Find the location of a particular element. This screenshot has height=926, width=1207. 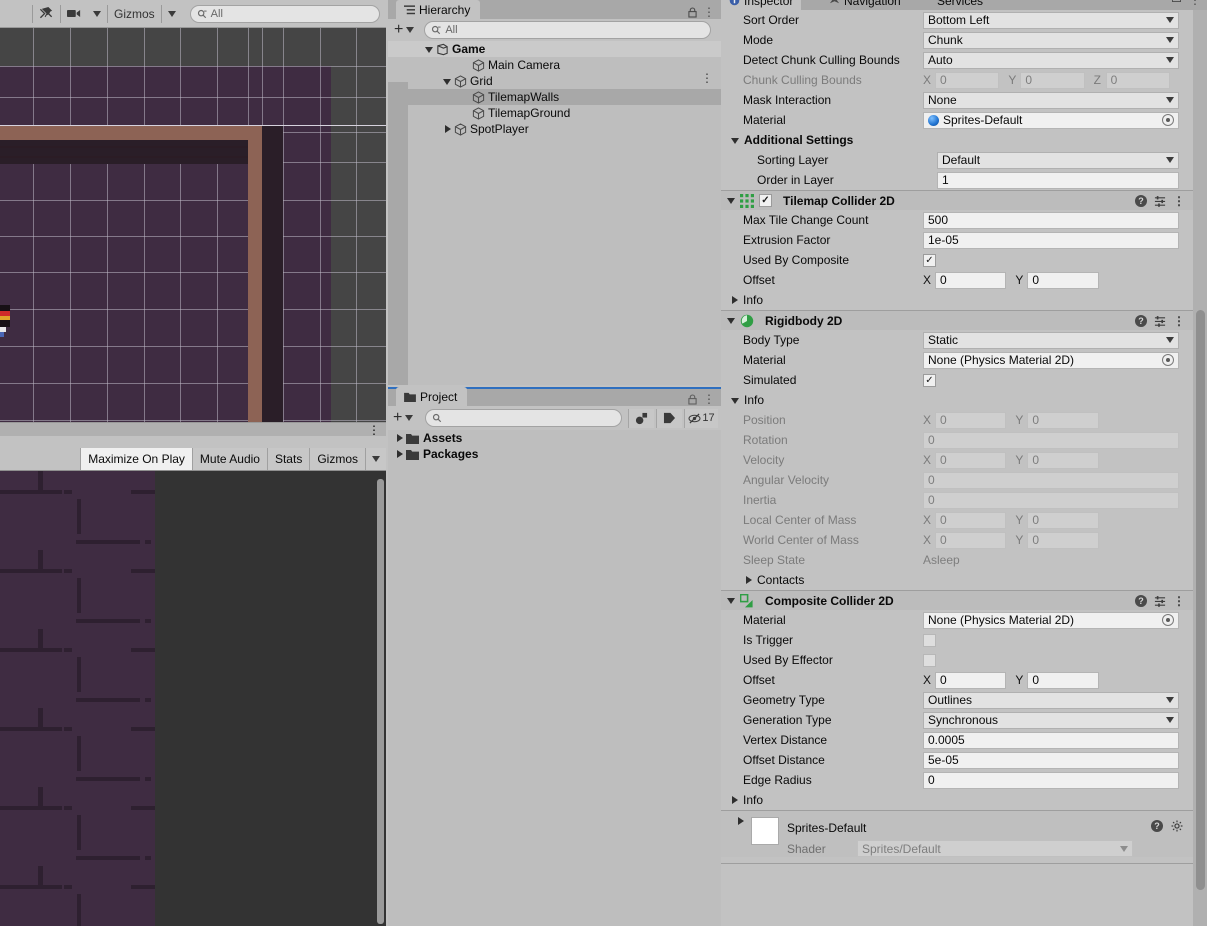

component-header-rigidbody-2d: Rigidbody 2D? is located at coordinates (957, 320).